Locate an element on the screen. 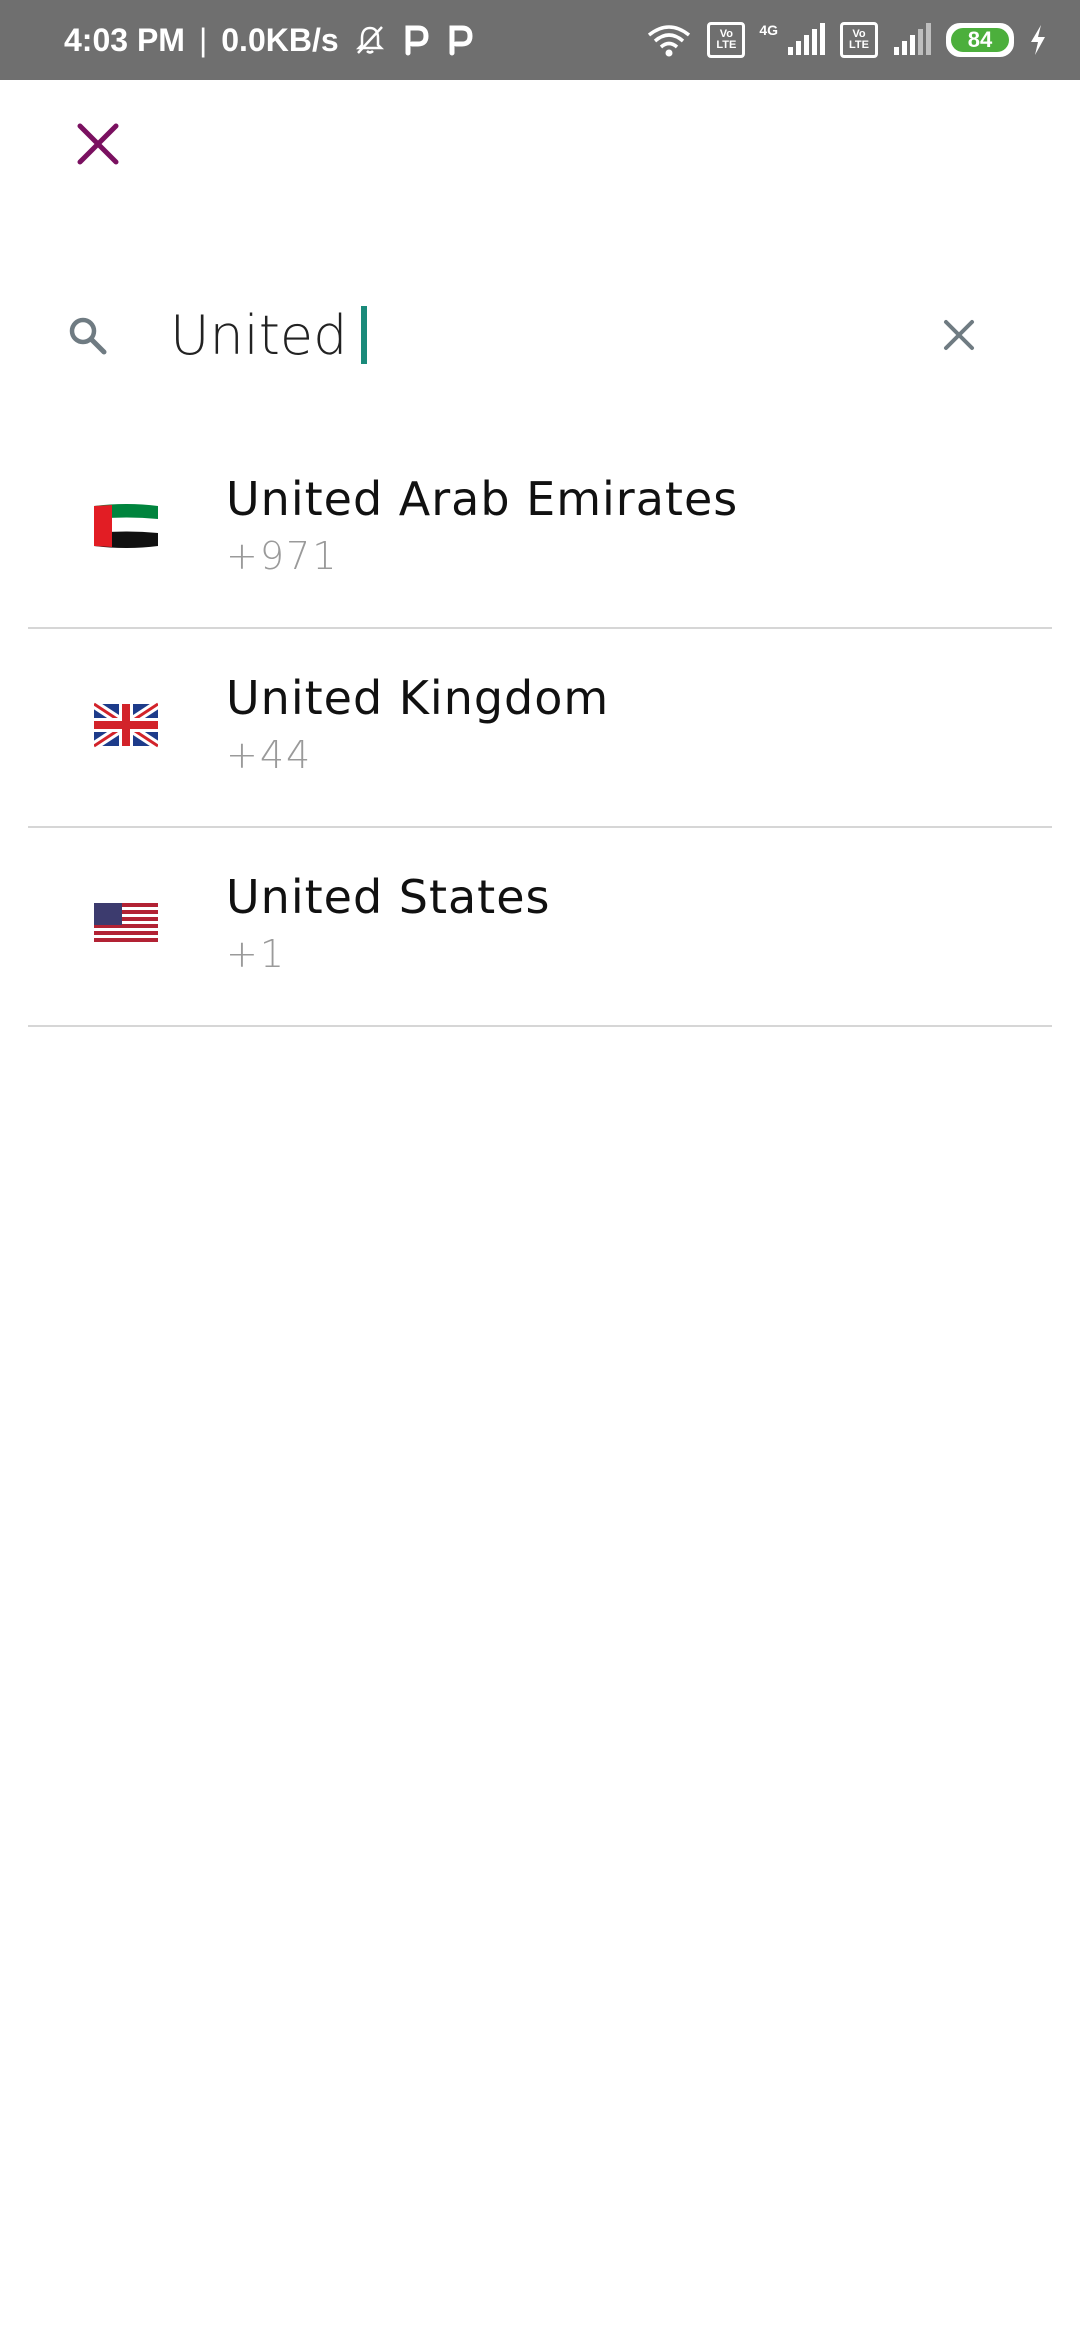 The image size is (1080, 2340). status-right: Vo LTE 4G Vo LTE 84 is located at coordinates (846, 40).